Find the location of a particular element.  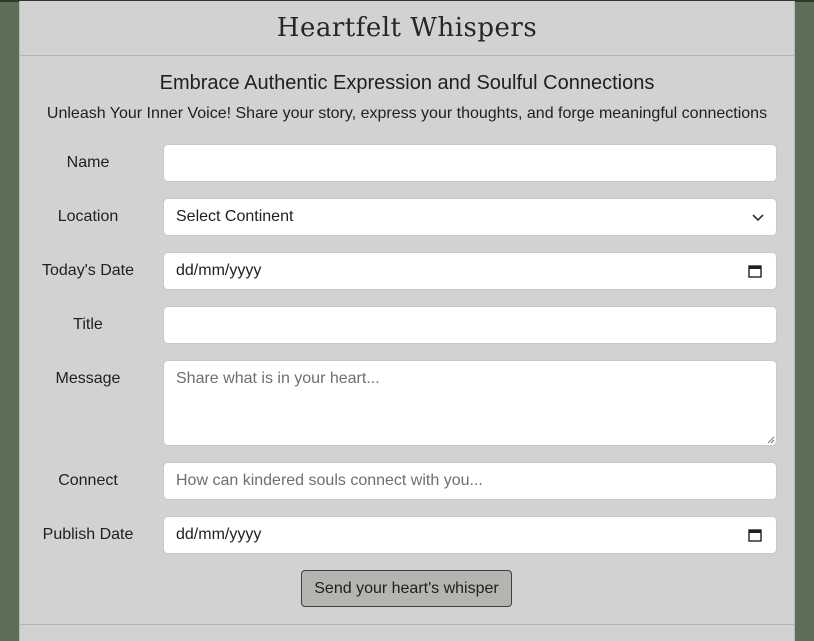

location-label: Location is located at coordinates (88, 216).